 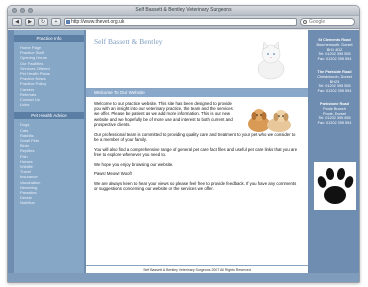 I want to click on reload-button: ↻, so click(x=43, y=22).